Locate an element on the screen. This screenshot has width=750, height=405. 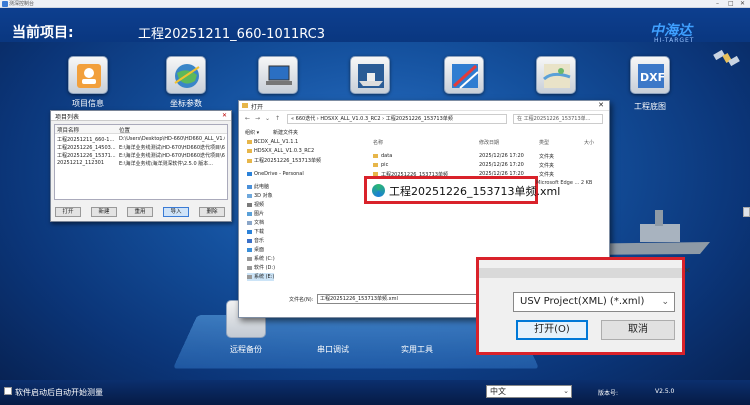
col-name-header: 名称 is located at coordinates (378, 142).